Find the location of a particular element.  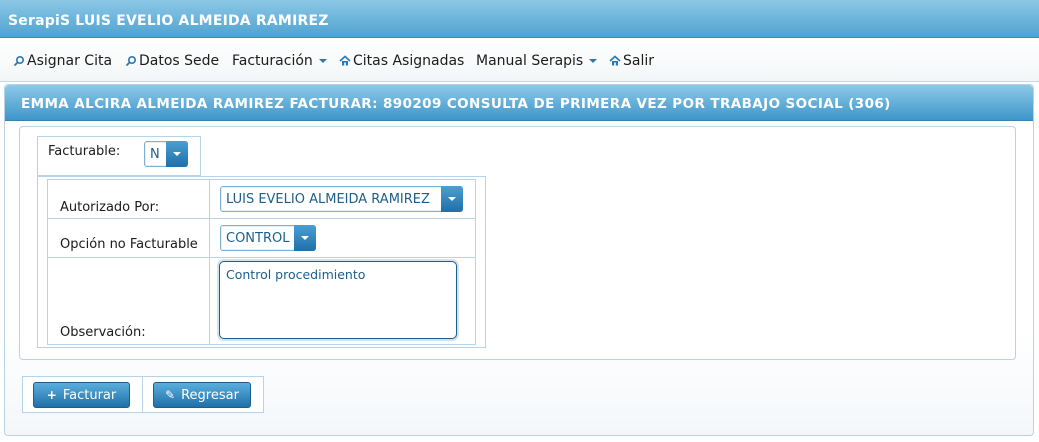

autorizado-value: LUIS EVELIO ALMEIDA RAMIREZ is located at coordinates (328, 199).